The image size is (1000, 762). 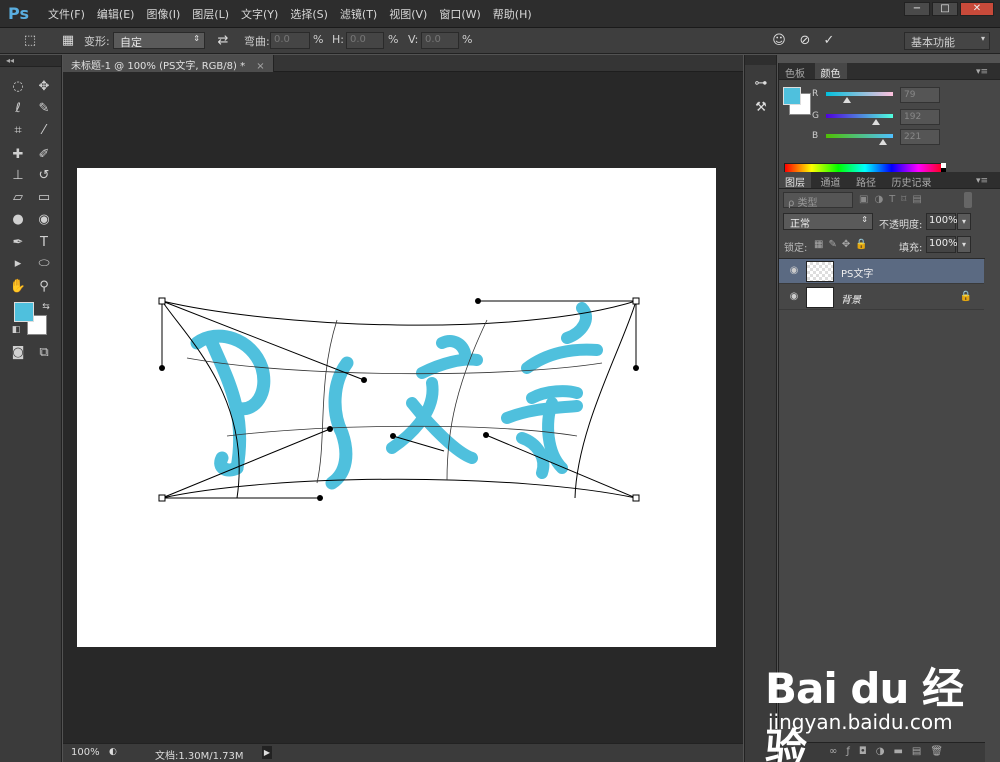 What do you see at coordinates (66, 14) in the screenshot?
I see `menu-file: 文件(F)` at bounding box center [66, 14].